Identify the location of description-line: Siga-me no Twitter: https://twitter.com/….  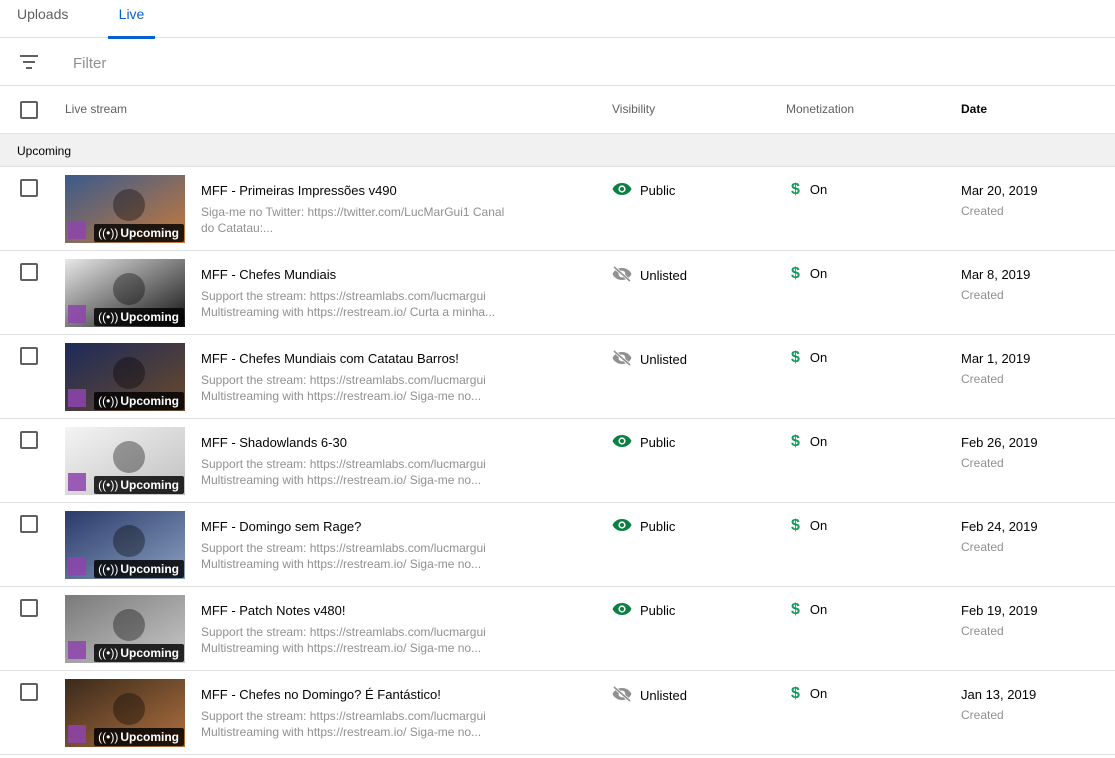
(353, 212).